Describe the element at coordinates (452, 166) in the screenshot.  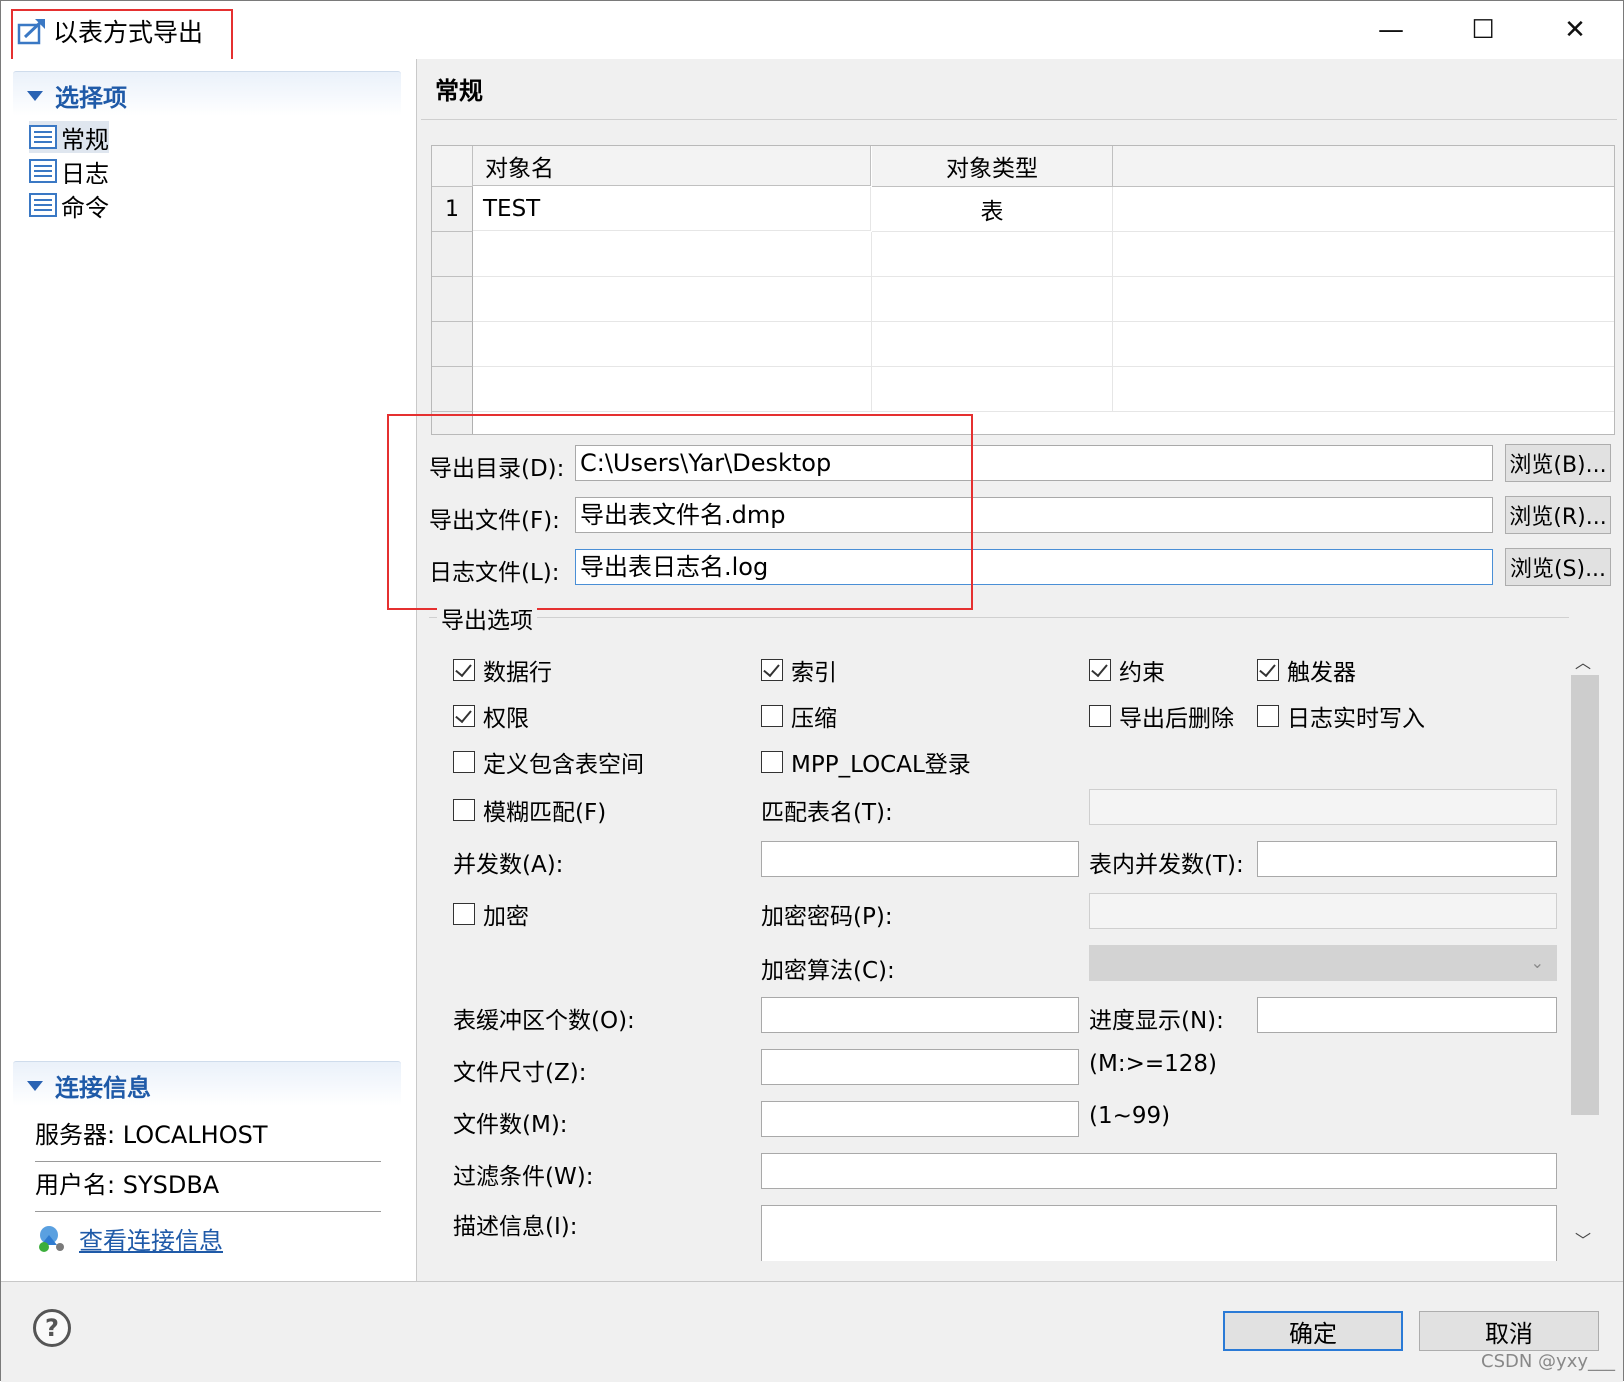
I see `table-corner` at that location.